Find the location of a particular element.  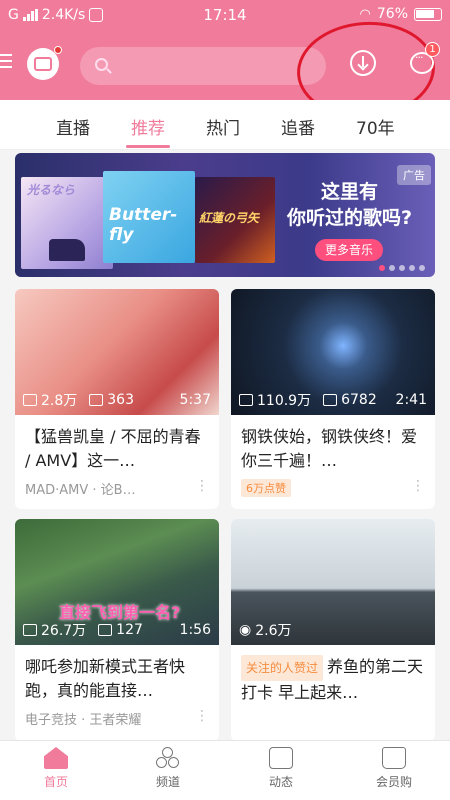

tab-recommend: 推荐 is located at coordinates (148, 126).